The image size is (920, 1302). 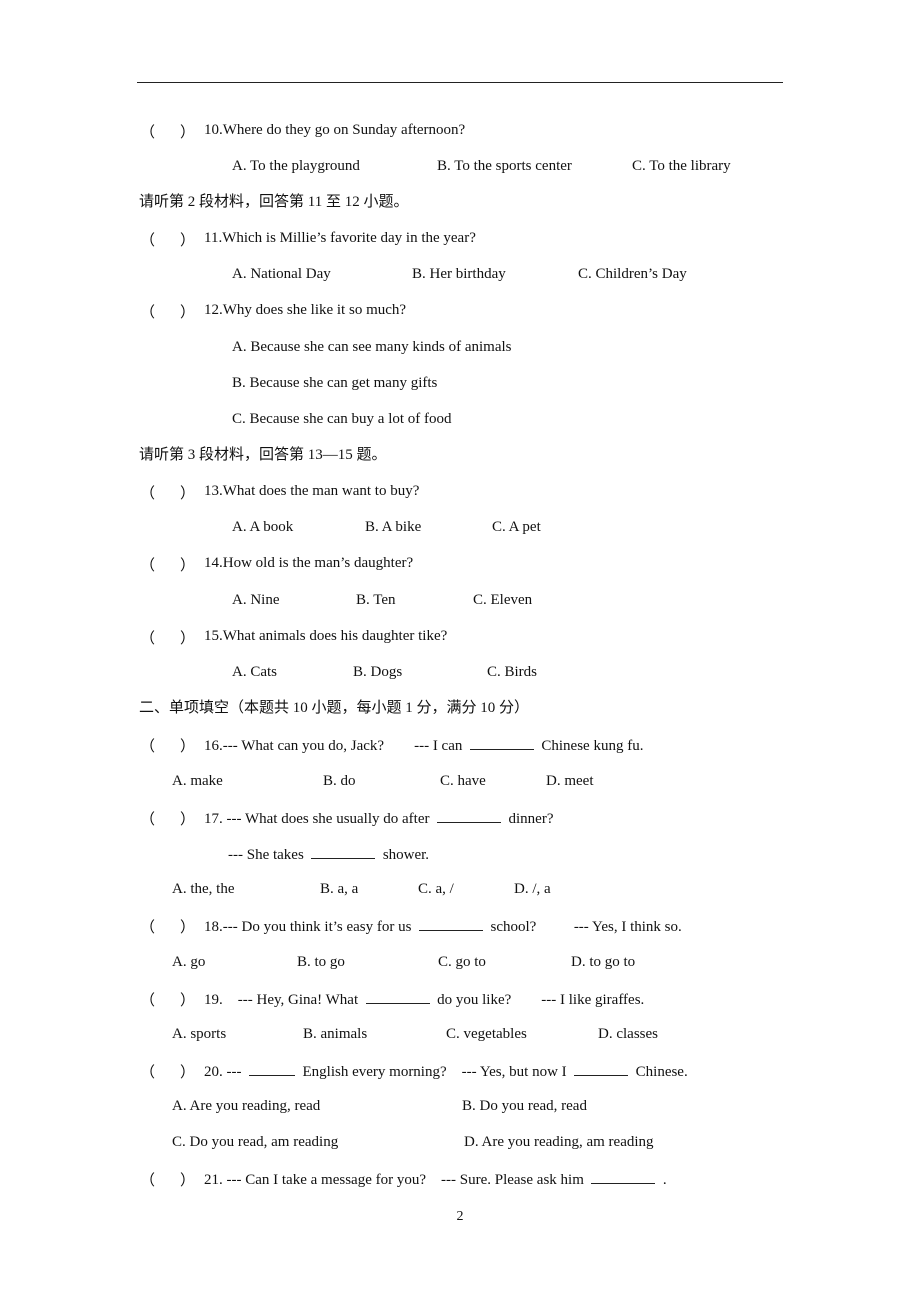 What do you see at coordinates (378, 672) in the screenshot?
I see `q15-option-b: B. Dogs` at bounding box center [378, 672].